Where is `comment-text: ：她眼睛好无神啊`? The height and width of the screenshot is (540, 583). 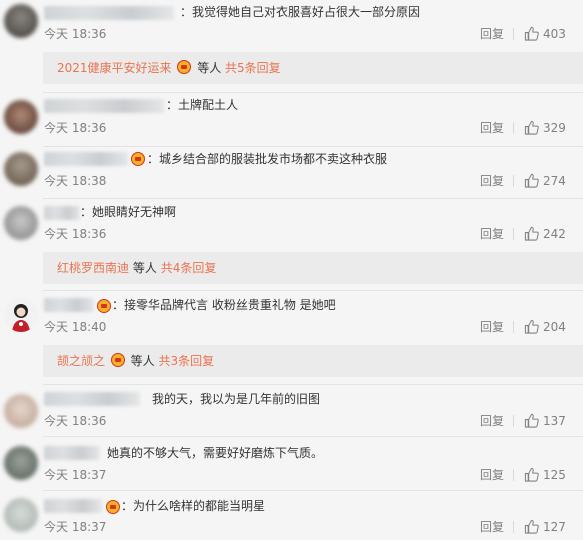
comment-text: ：她眼睛好无神啊 is located at coordinates (128, 212).